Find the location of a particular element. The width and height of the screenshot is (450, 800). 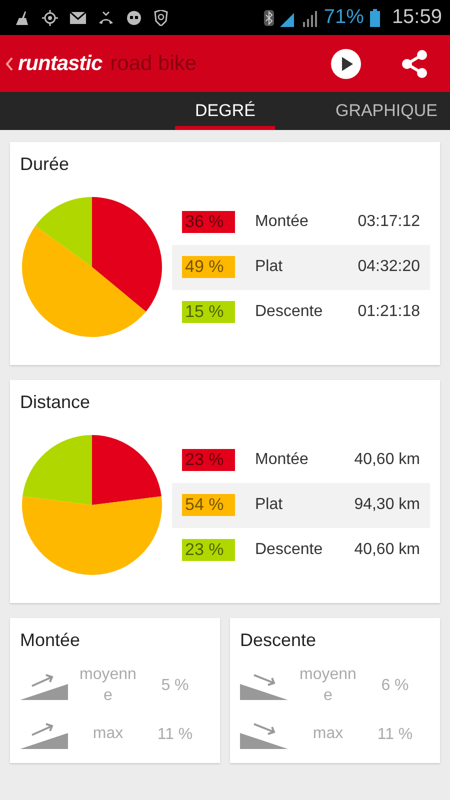

card-title: Distance is located at coordinates (56, 402).